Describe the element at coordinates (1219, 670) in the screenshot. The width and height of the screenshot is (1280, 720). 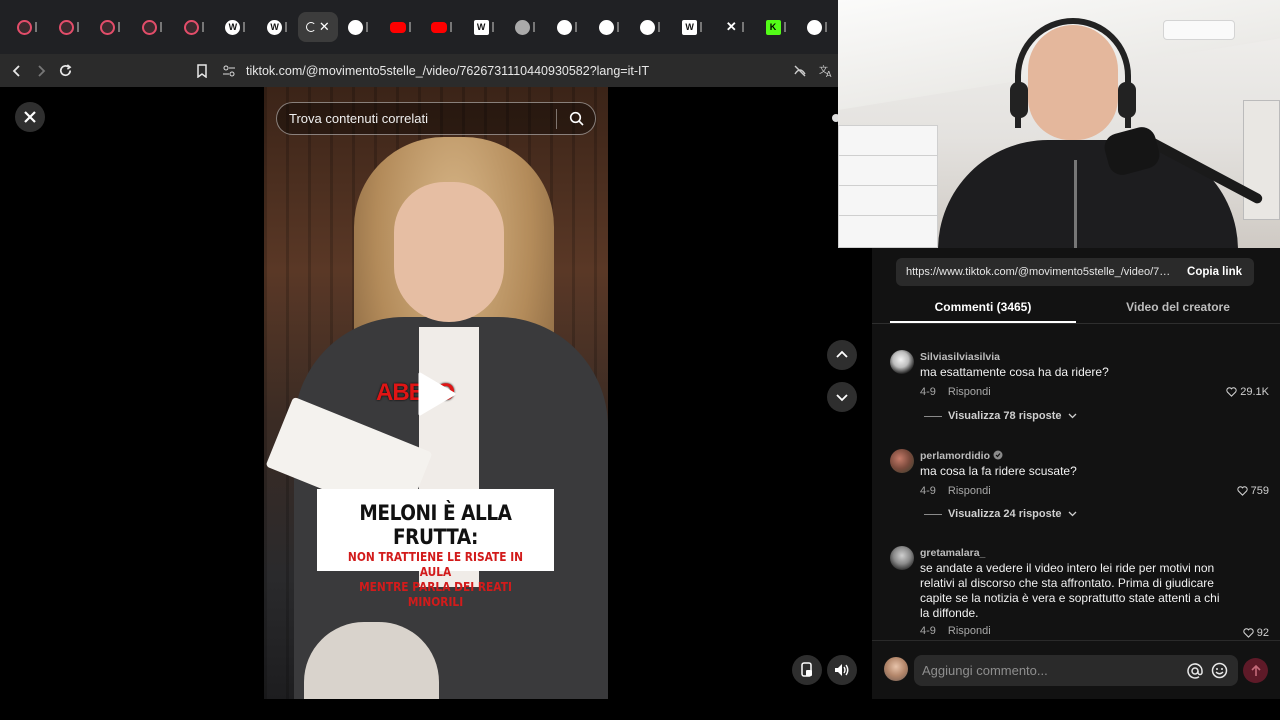
I see `emoji-icon` at that location.